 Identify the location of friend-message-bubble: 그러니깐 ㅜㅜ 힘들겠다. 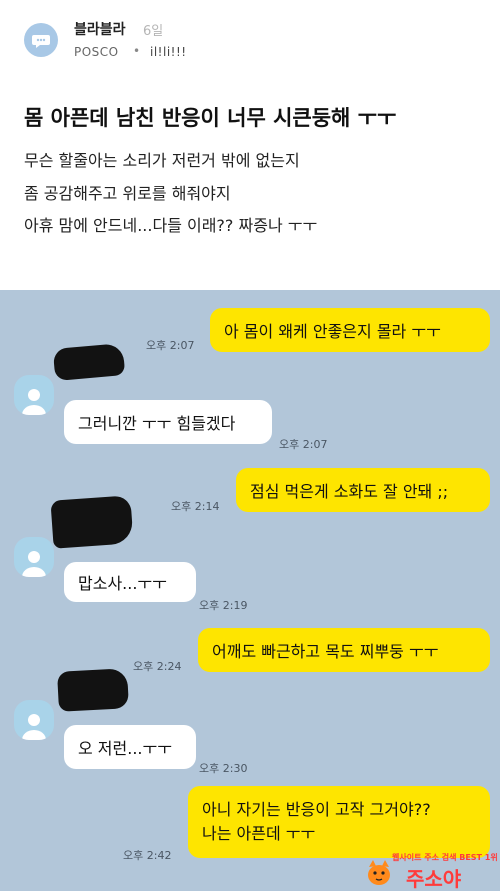
(168, 422).